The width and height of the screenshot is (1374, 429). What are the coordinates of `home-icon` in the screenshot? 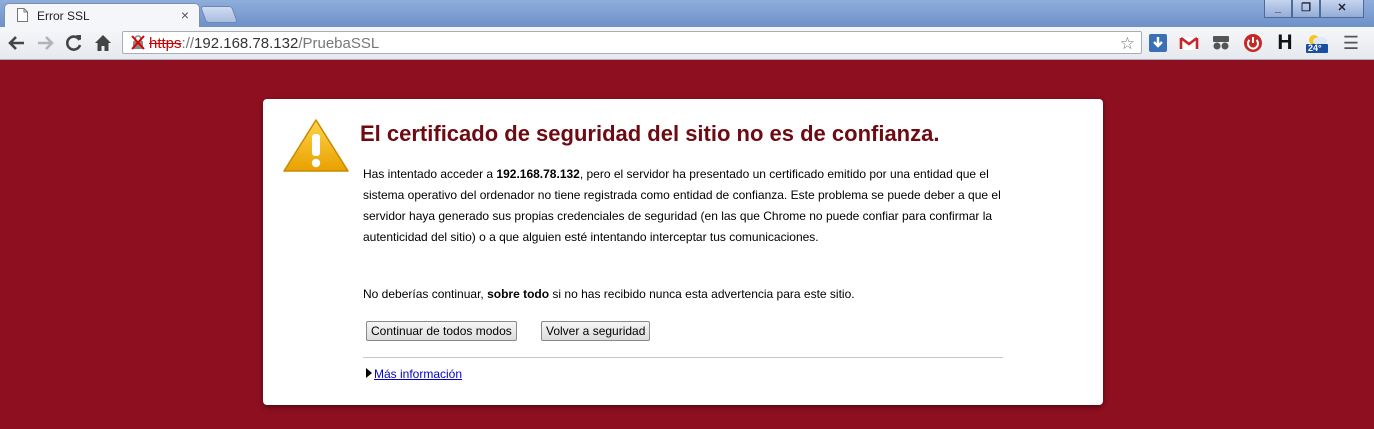 It's located at (103, 43).